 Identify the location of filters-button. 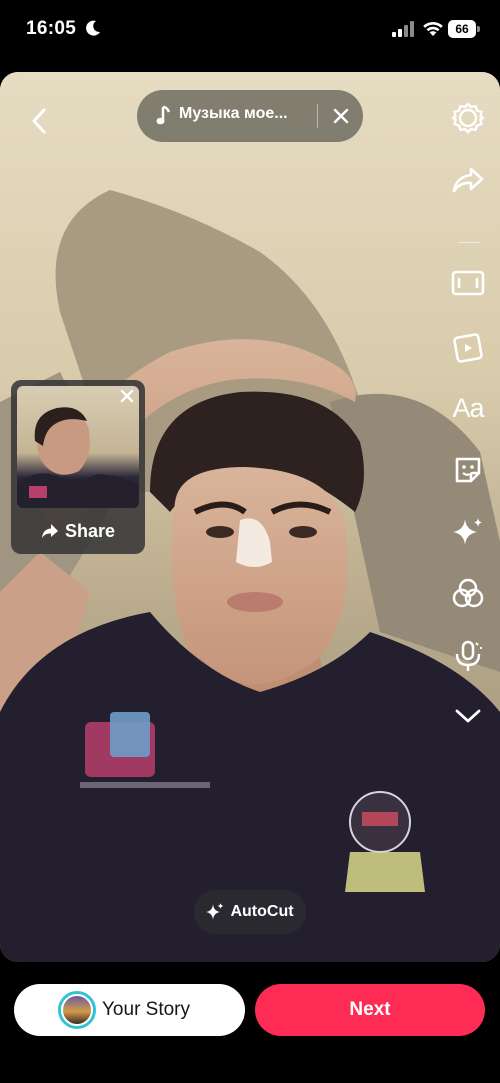
(468, 594).